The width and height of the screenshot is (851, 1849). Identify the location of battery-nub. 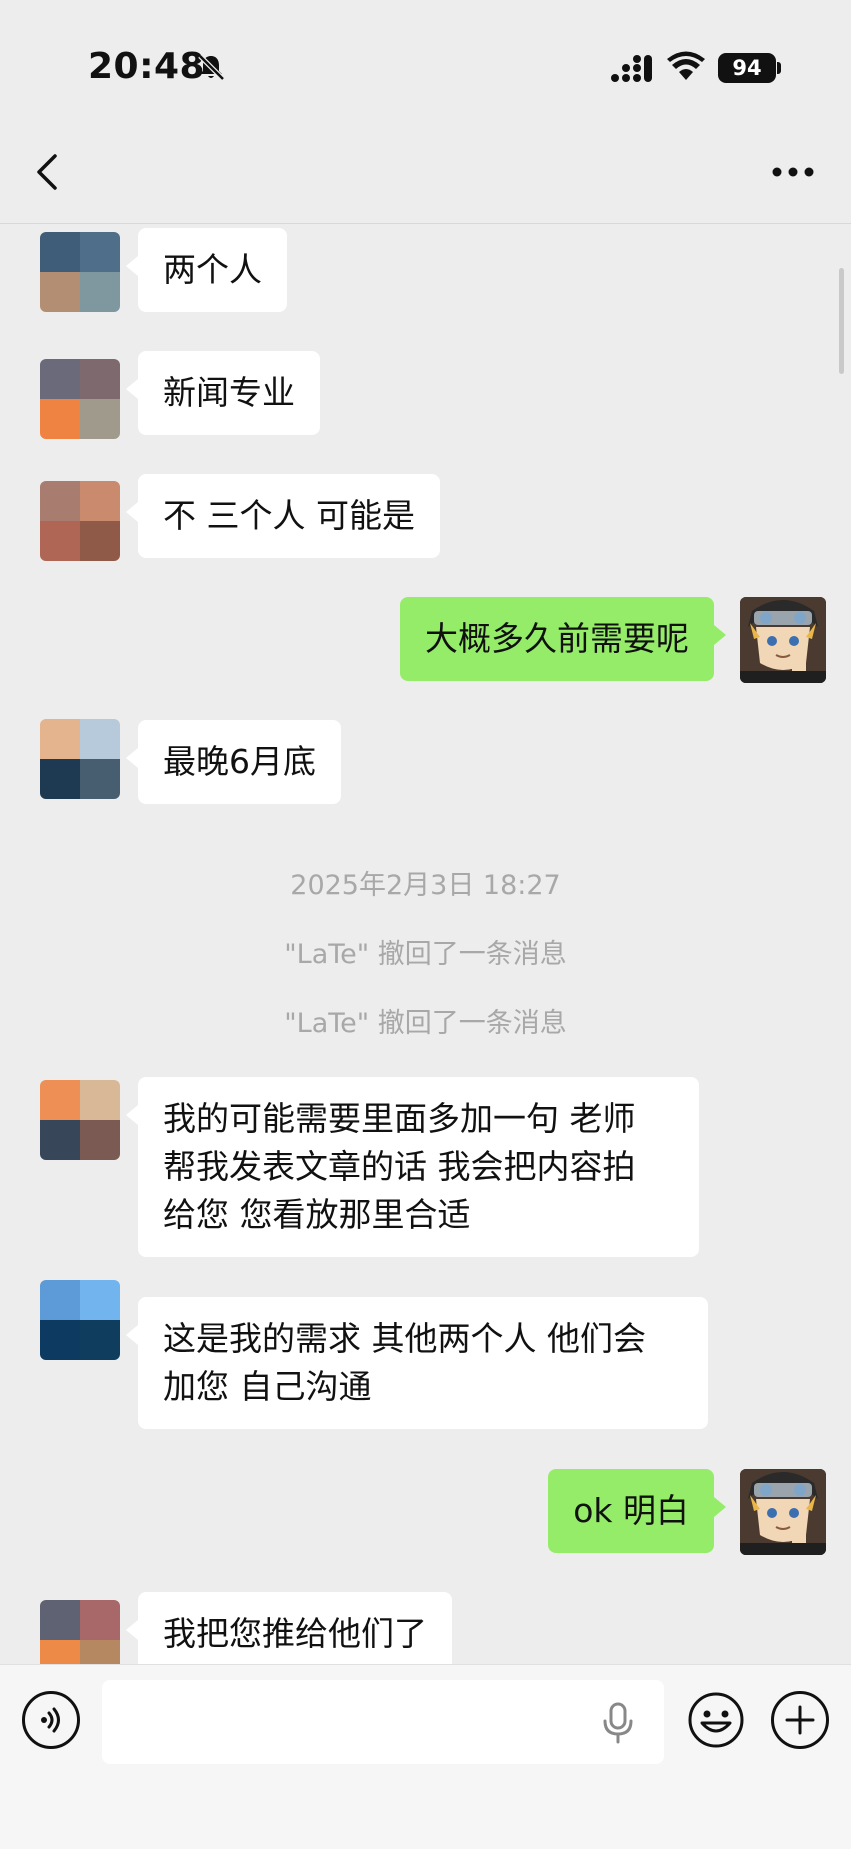
(779, 68).